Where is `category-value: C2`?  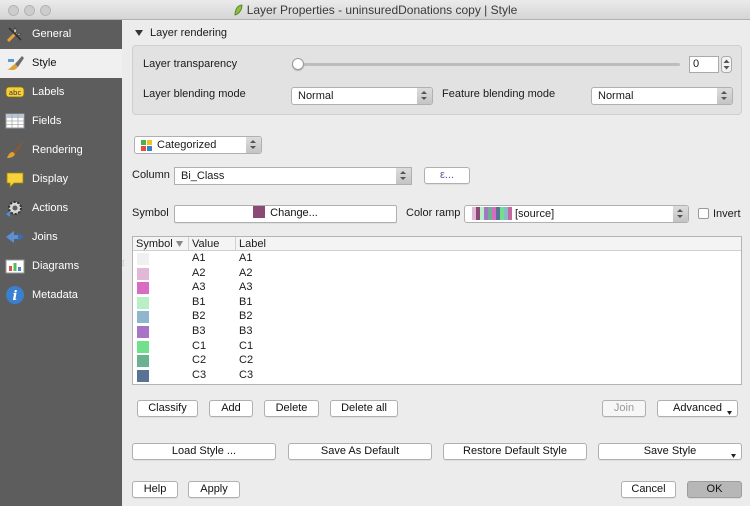 category-value: C2 is located at coordinates (199, 360).